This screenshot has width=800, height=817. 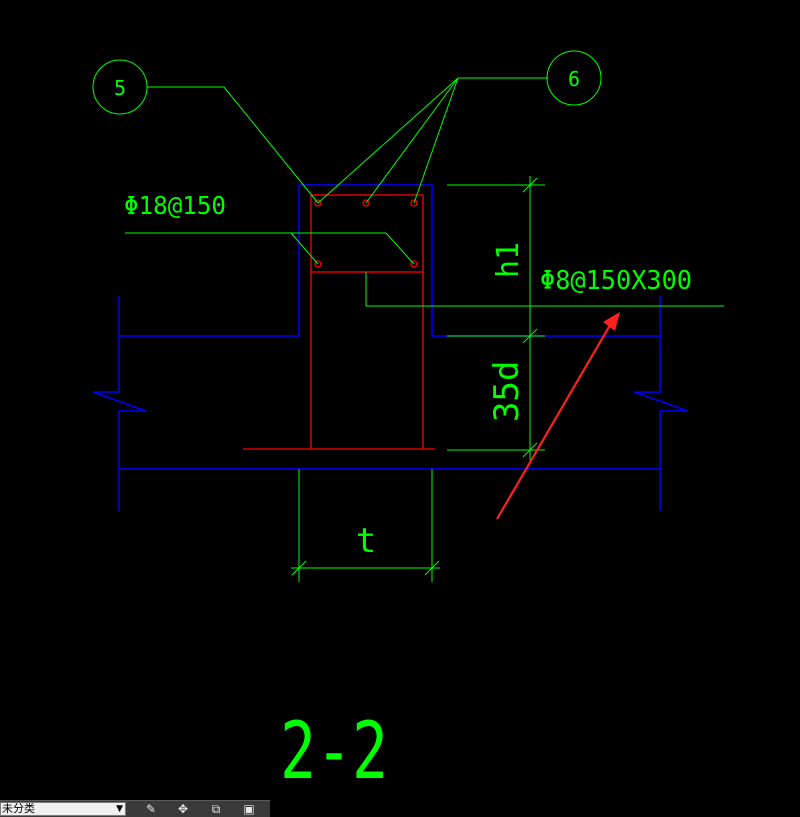 I want to click on layer-select: 未分类 ▼, so click(x=63, y=809).